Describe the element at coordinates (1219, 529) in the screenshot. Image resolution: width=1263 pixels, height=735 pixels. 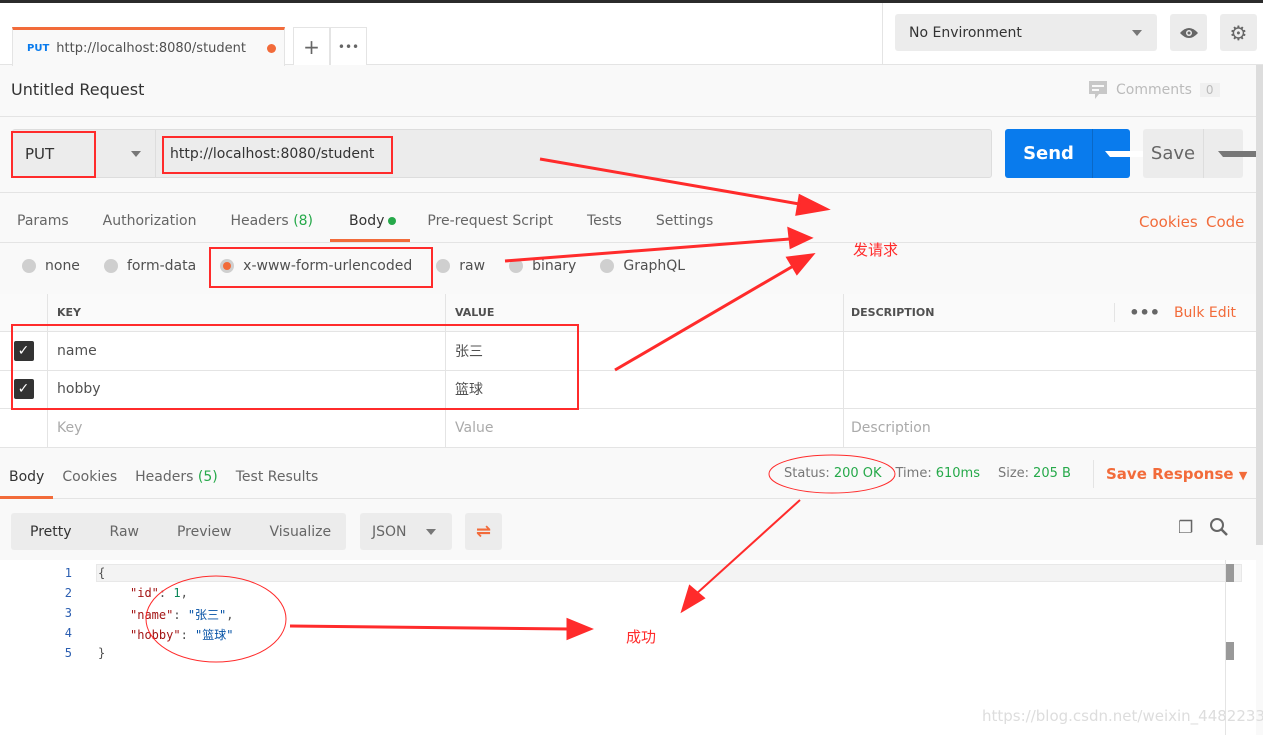
I see `search-icon` at that location.